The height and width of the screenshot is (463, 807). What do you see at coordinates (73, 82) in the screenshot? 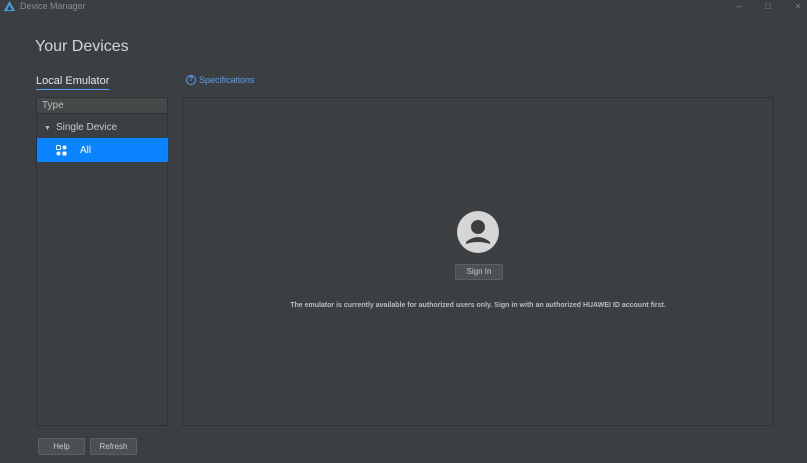
I see `tab-local-emulator: Local Emulator` at bounding box center [73, 82].